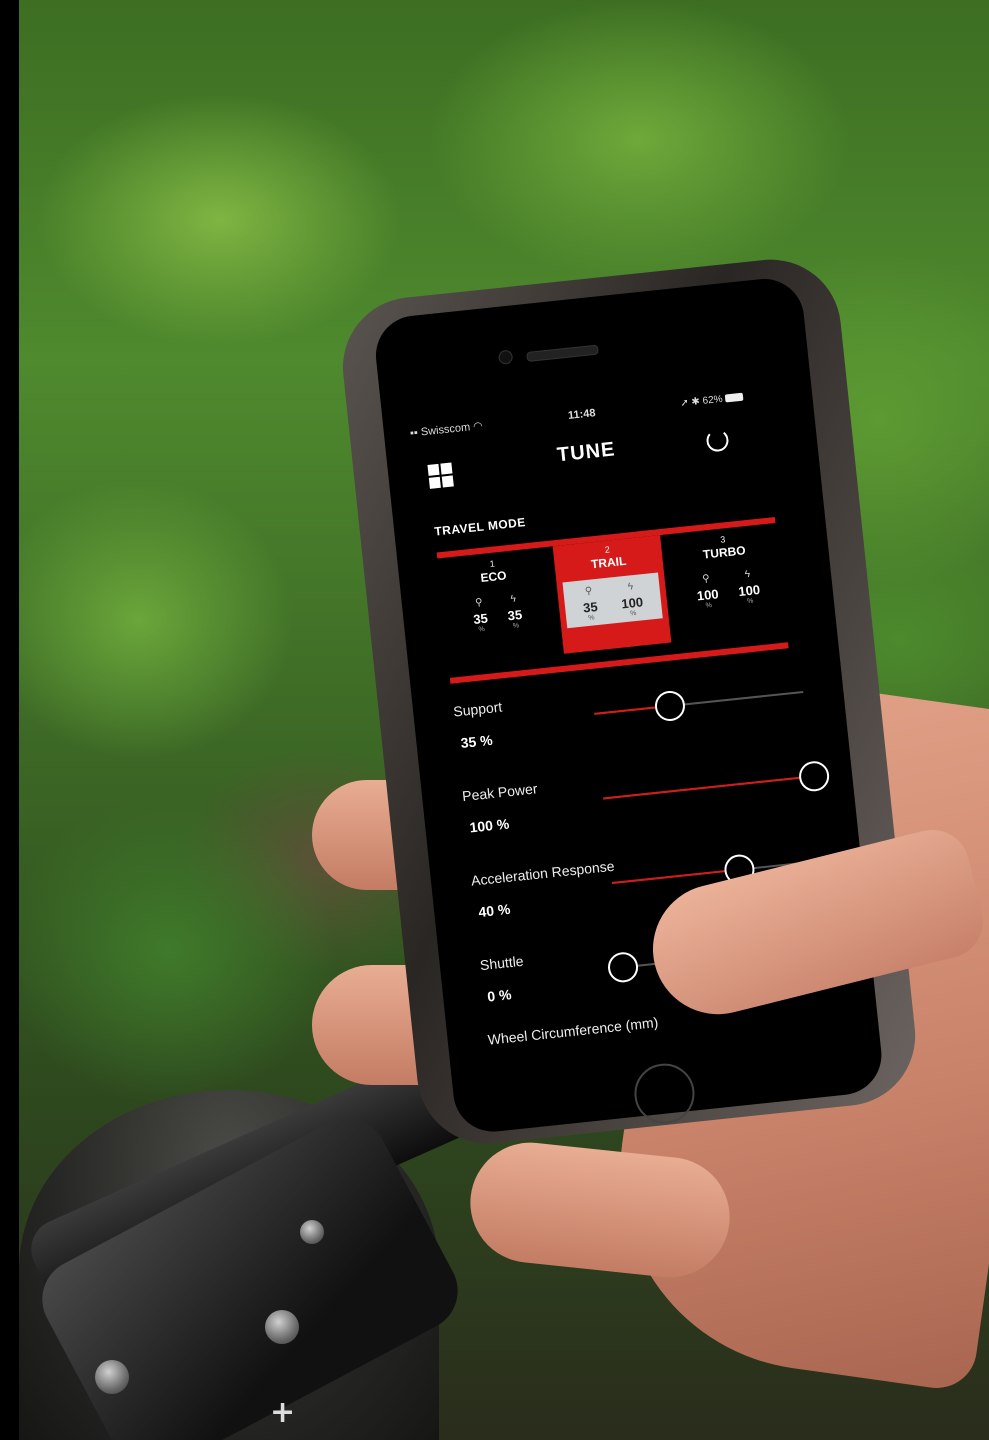 The height and width of the screenshot is (1440, 989). I want to click on mode-trail: 2 TRAIL ⚲ 35% ϟ 100%, so click(612, 594).